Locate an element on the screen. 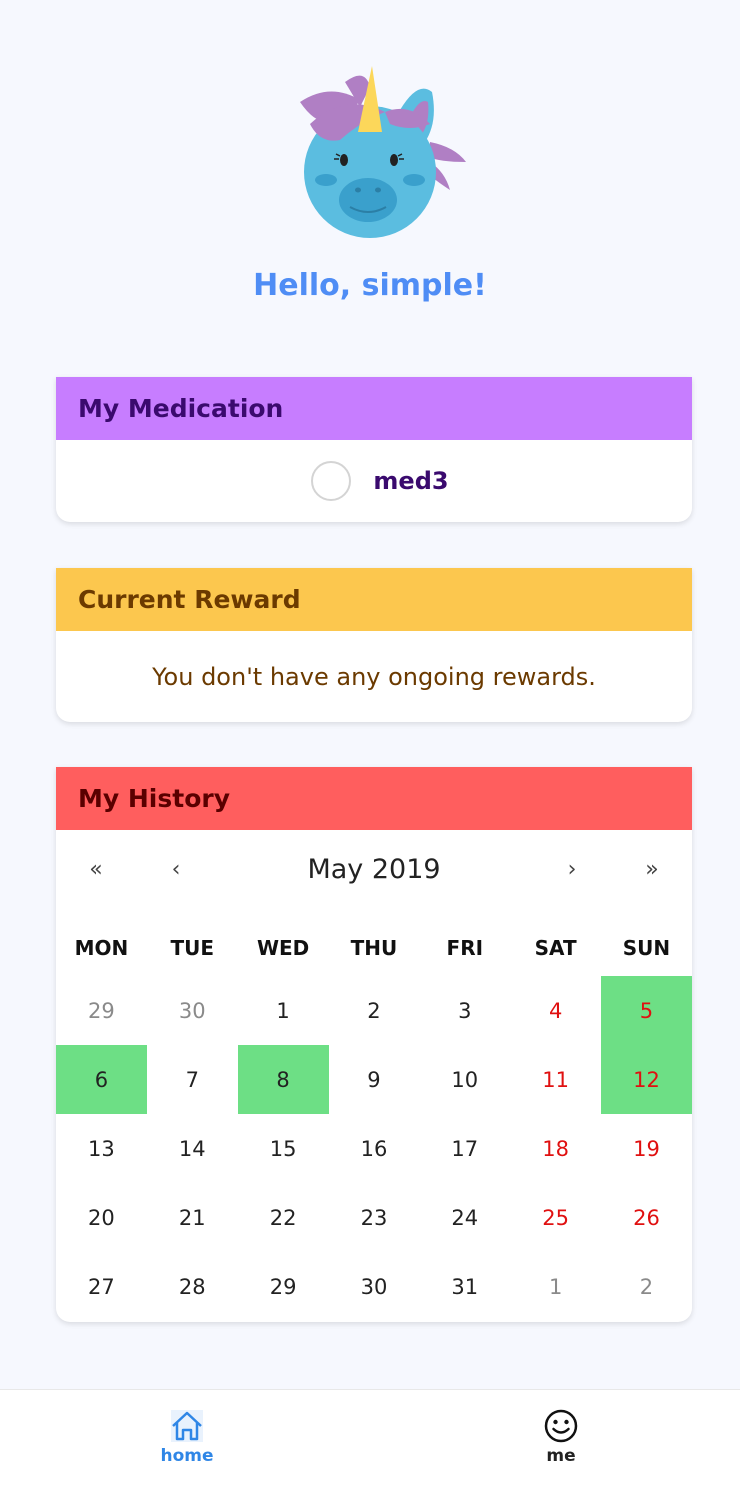 The height and width of the screenshot is (1494, 740). prev-month-button: ‹ is located at coordinates (176, 870).